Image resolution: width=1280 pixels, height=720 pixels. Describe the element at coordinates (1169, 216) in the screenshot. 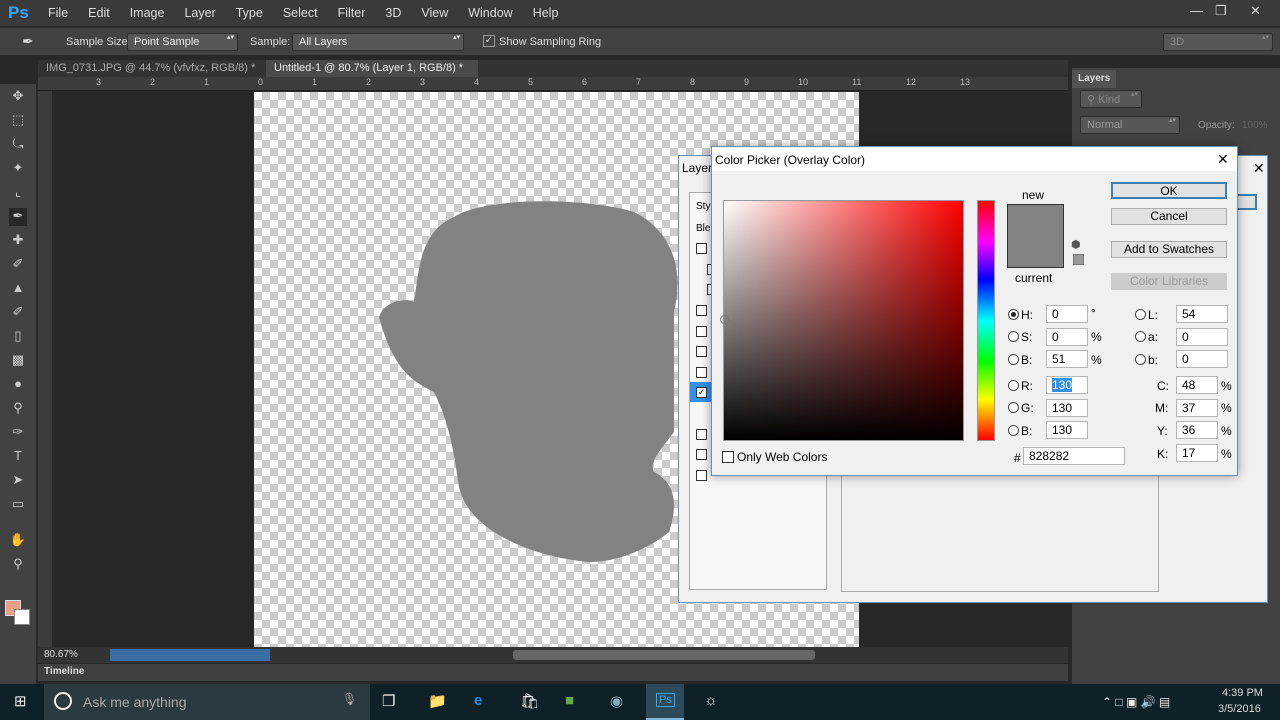

I see `cancel-button: Cancel` at that location.